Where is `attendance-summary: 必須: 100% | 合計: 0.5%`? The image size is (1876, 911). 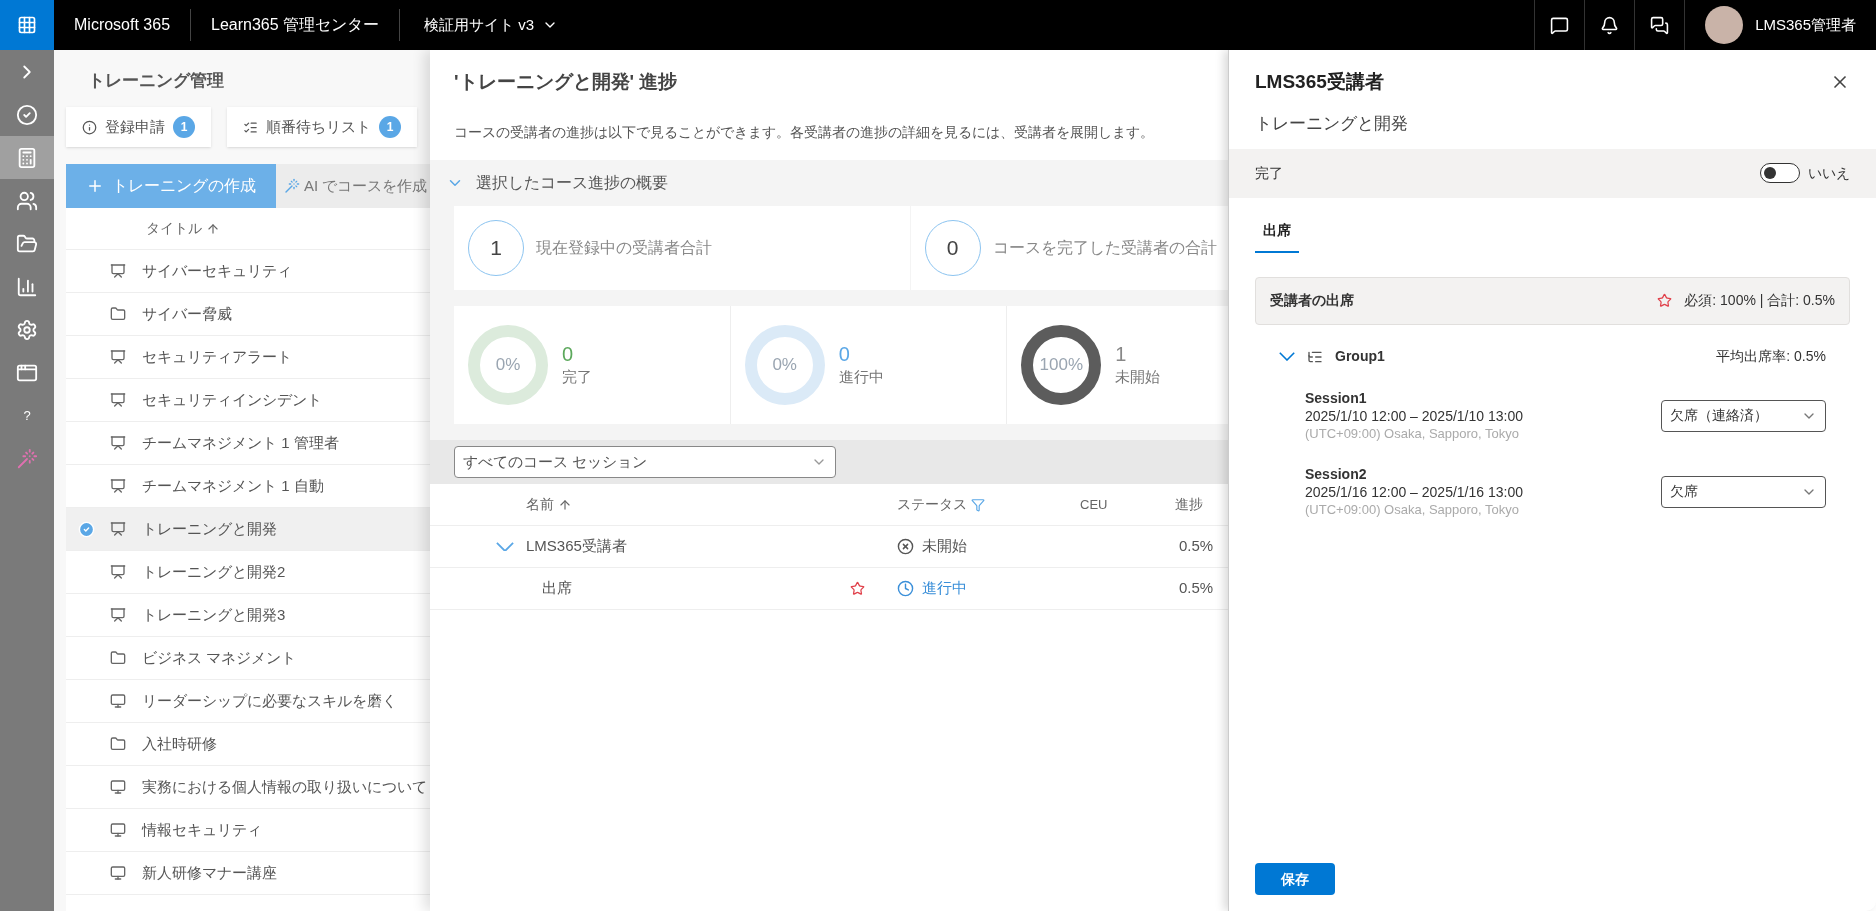
attendance-summary: 必須: 100% | 合計: 0.5% is located at coordinates (1759, 300).